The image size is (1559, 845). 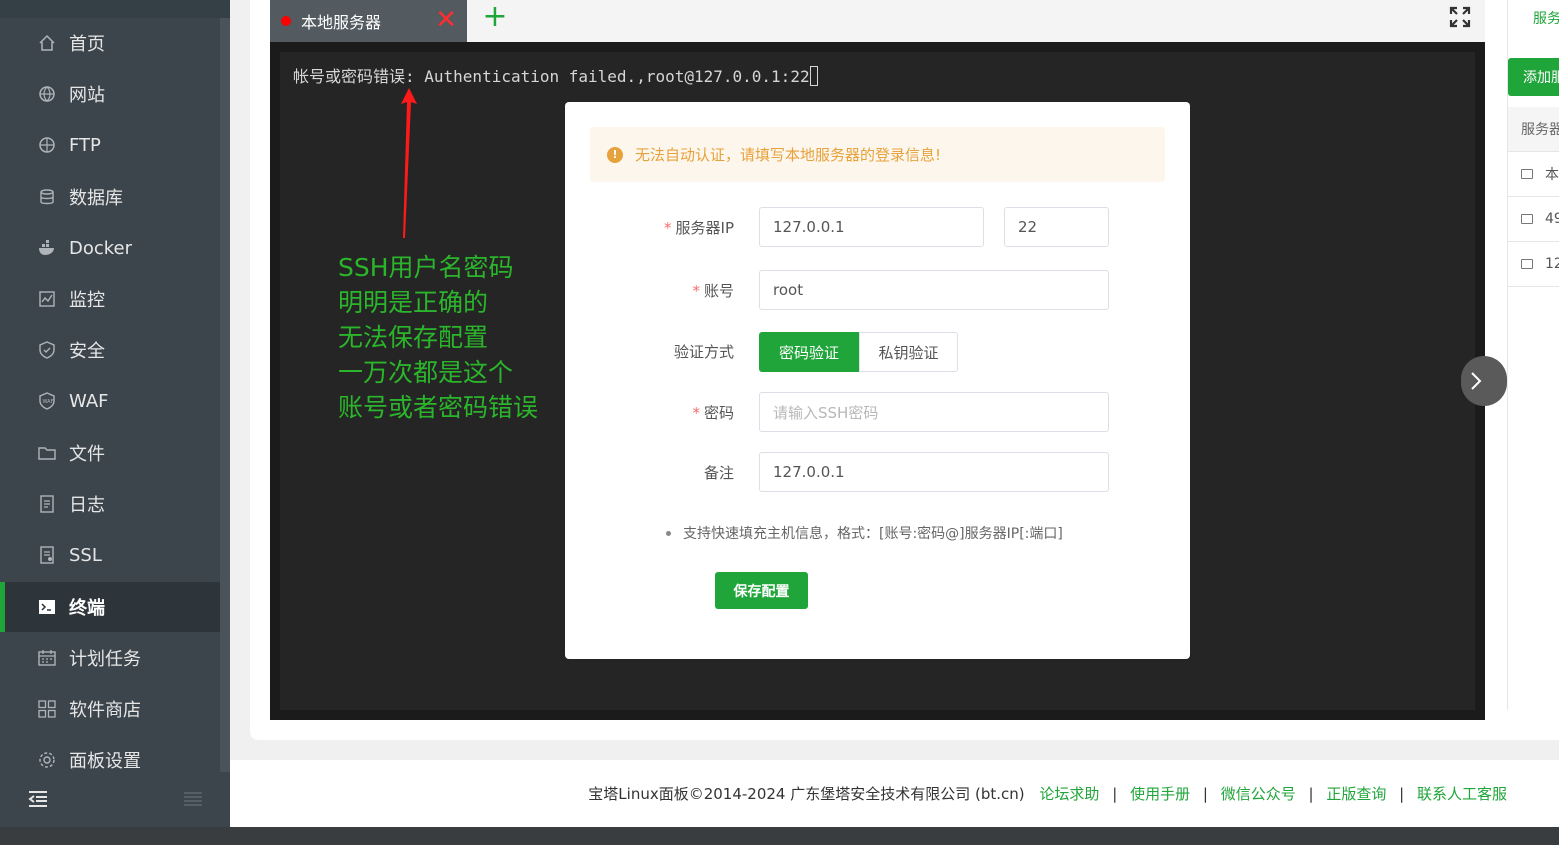 I want to click on server-list-item: 49, so click(x=1533, y=219).